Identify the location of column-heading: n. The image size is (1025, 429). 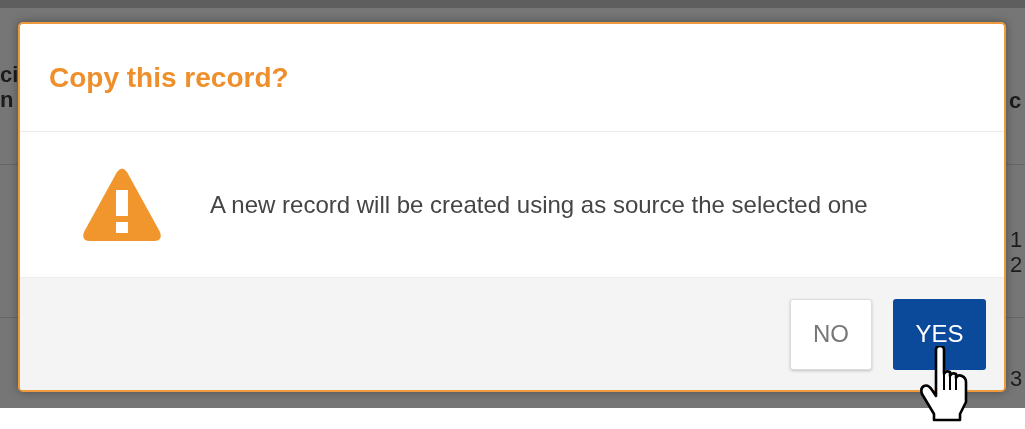
(7, 99).